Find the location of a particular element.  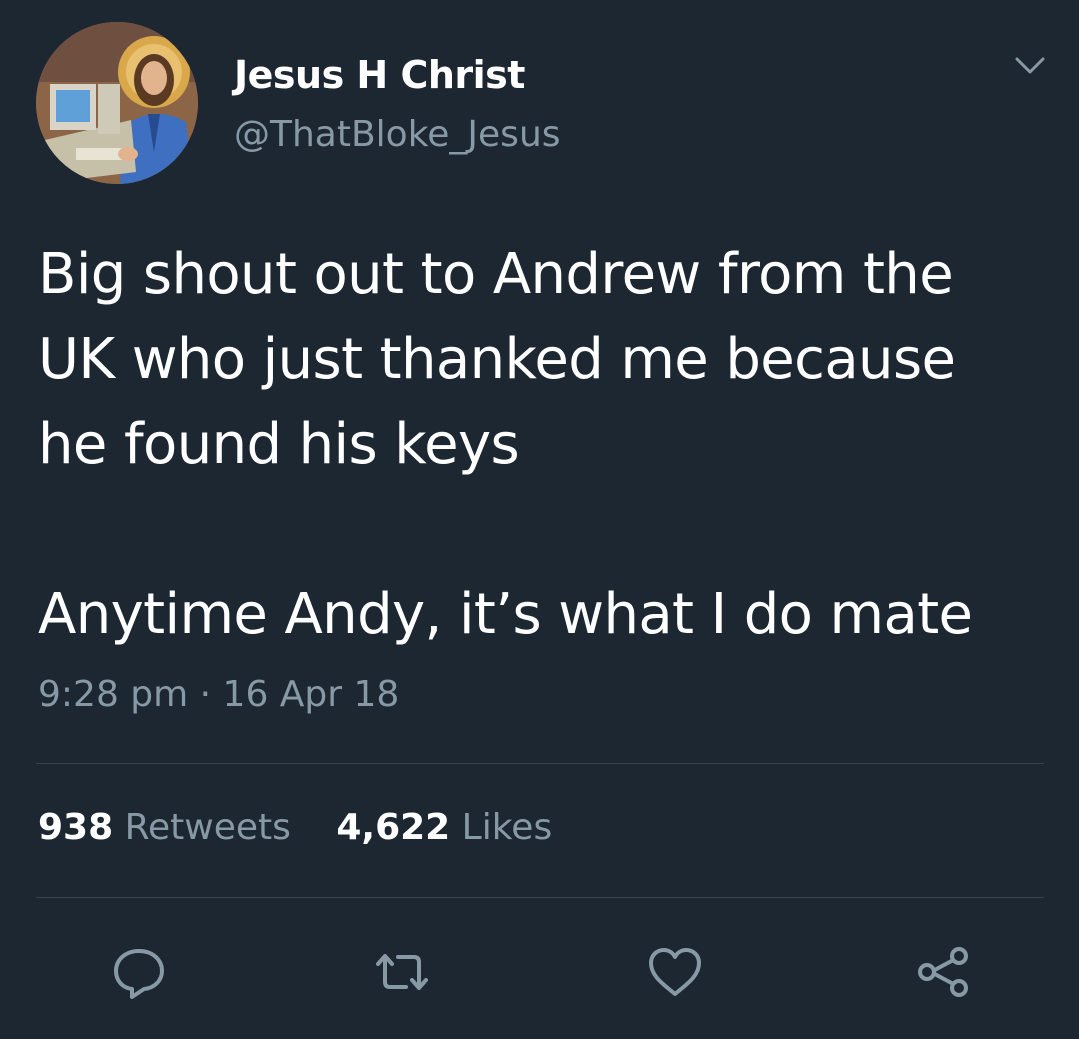

like-button is located at coordinates (675, 972).